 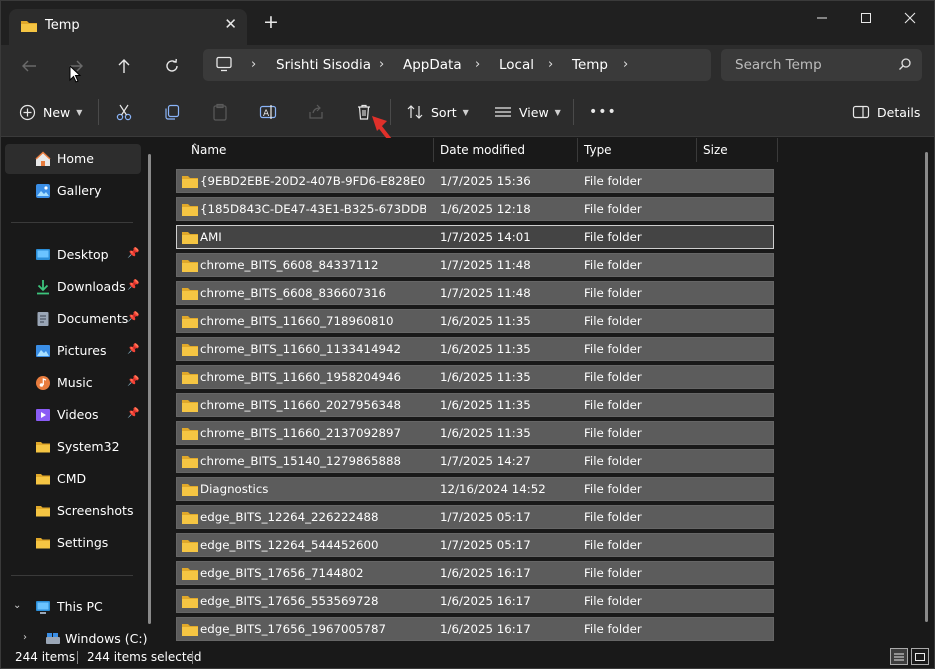 I want to click on scissors-icon, so click(x=124, y=112).